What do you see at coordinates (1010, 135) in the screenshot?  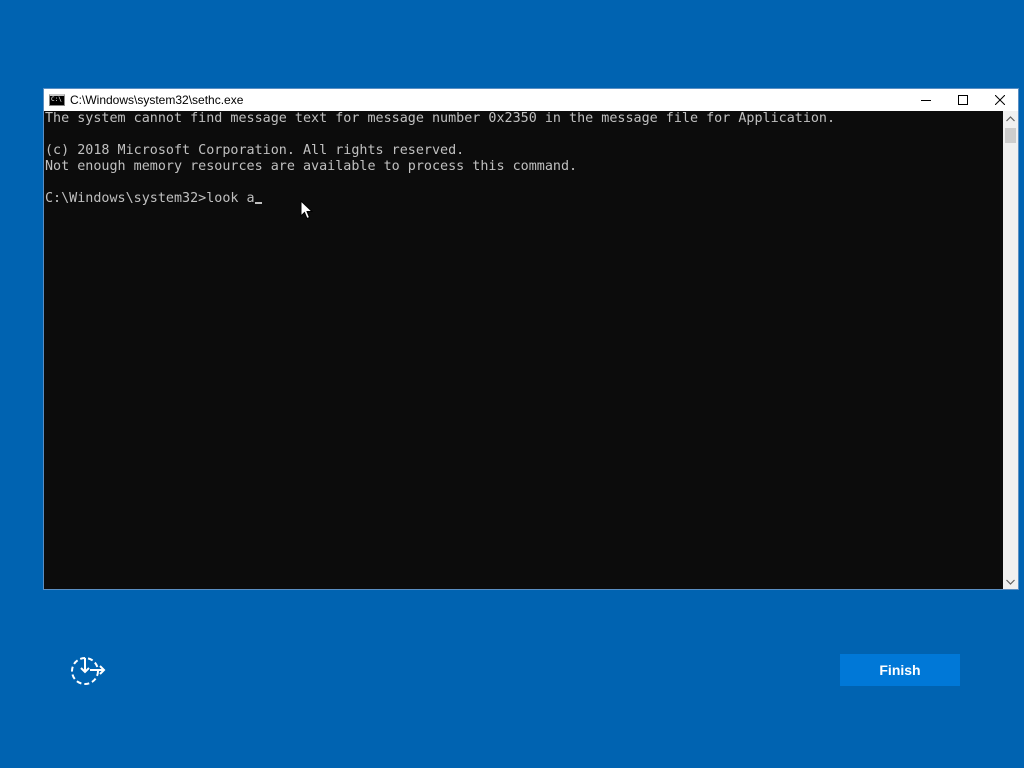 I see `scrollbar-thumb` at bounding box center [1010, 135].